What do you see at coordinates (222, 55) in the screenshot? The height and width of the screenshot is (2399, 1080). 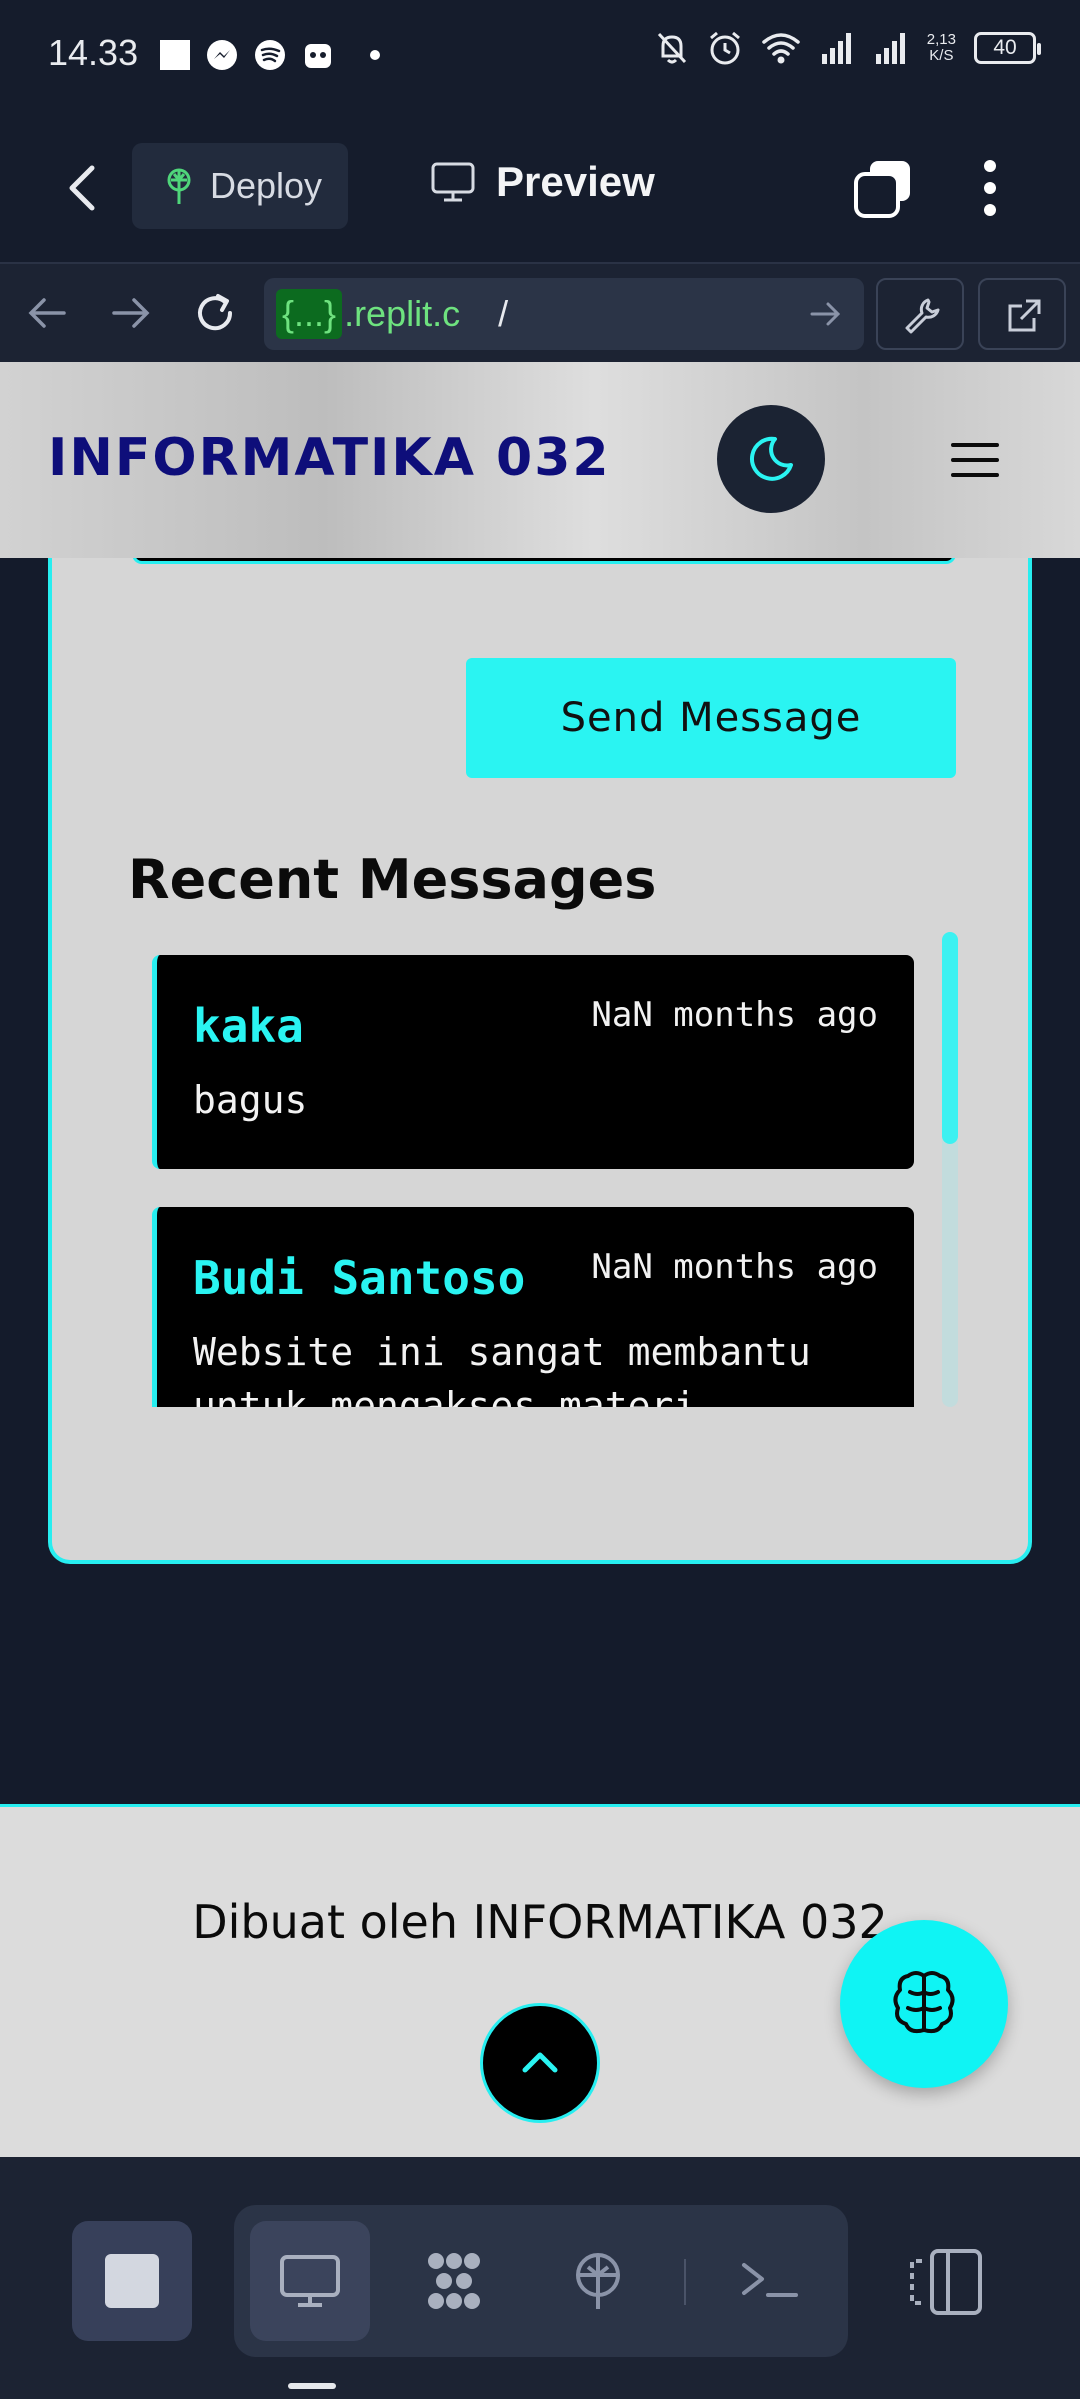 I see `messenger-icon` at bounding box center [222, 55].